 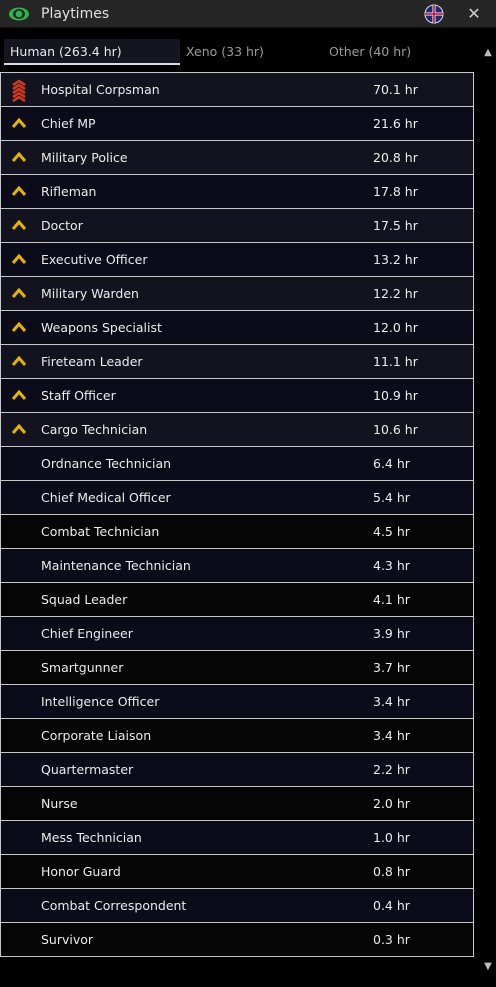 What do you see at coordinates (391, 769) in the screenshot?
I see `role-playtime: 2.2 hr` at bounding box center [391, 769].